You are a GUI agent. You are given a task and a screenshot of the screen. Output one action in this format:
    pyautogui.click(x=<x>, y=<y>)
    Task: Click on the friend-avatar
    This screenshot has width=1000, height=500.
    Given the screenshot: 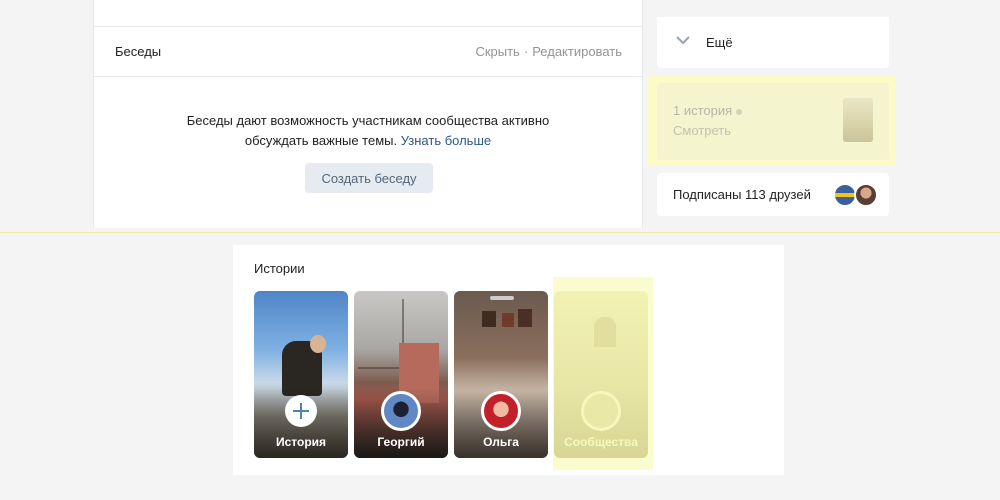 What is the action you would take?
    pyautogui.click(x=866, y=195)
    